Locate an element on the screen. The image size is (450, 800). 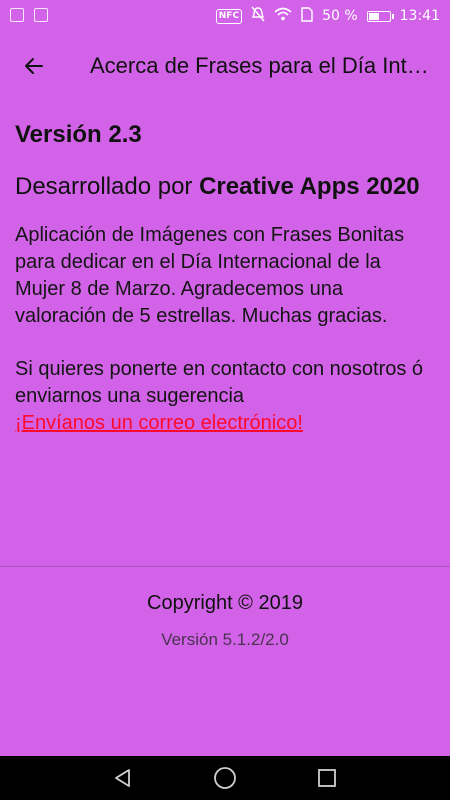
nav-recents-button is located at coordinates (327, 778).